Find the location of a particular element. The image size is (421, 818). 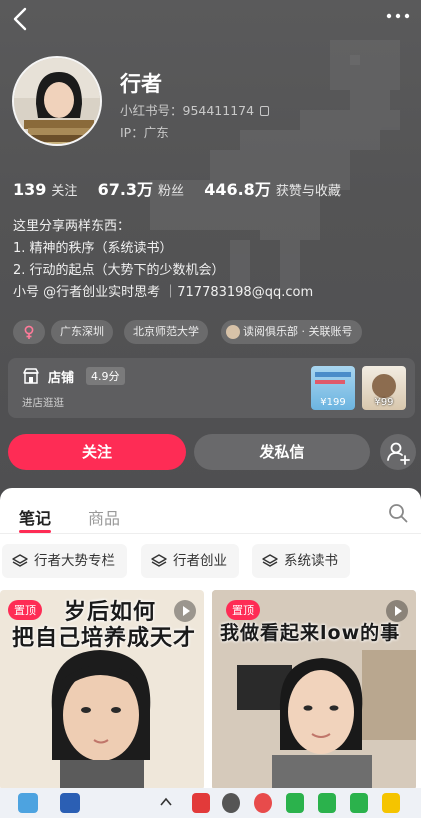

notepad-icon is located at coordinates (28, 803).